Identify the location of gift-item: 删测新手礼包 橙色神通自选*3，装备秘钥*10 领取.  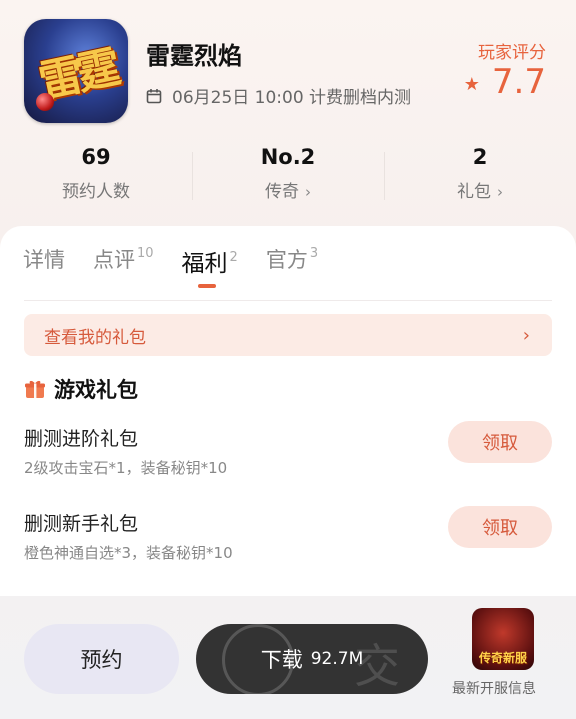
(288, 542).